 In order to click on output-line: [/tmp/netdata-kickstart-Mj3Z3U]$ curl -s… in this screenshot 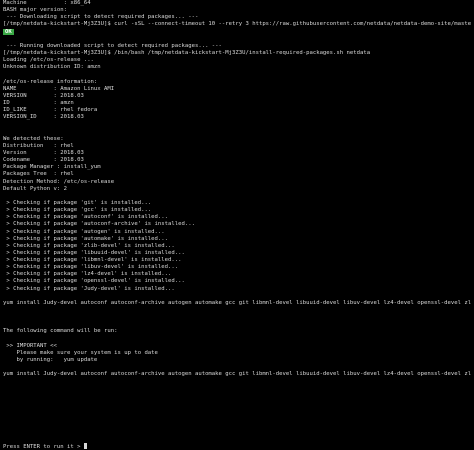, I will do `click(237, 24)`.